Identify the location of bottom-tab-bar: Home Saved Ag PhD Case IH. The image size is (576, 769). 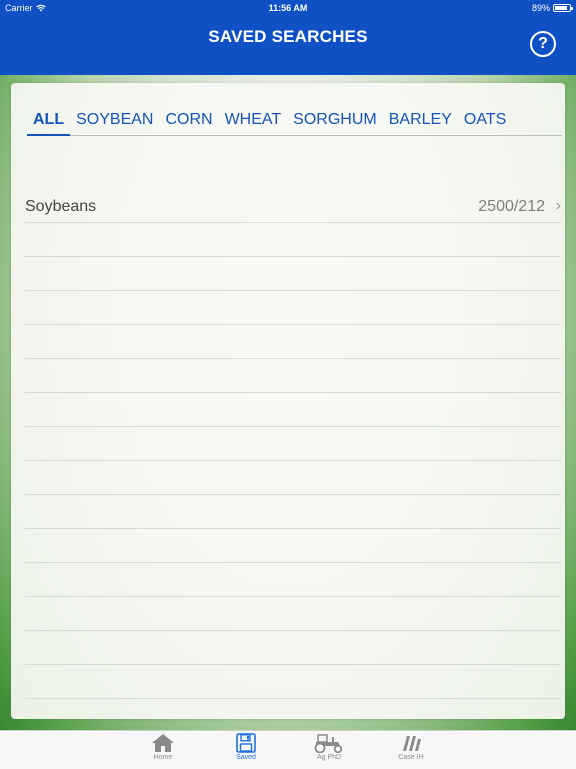
(288, 749).